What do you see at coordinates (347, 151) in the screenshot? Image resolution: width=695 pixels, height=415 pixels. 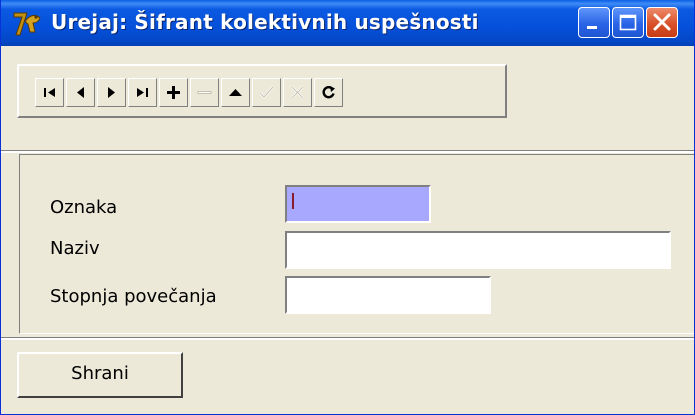 I see `toolbar-separator` at bounding box center [347, 151].